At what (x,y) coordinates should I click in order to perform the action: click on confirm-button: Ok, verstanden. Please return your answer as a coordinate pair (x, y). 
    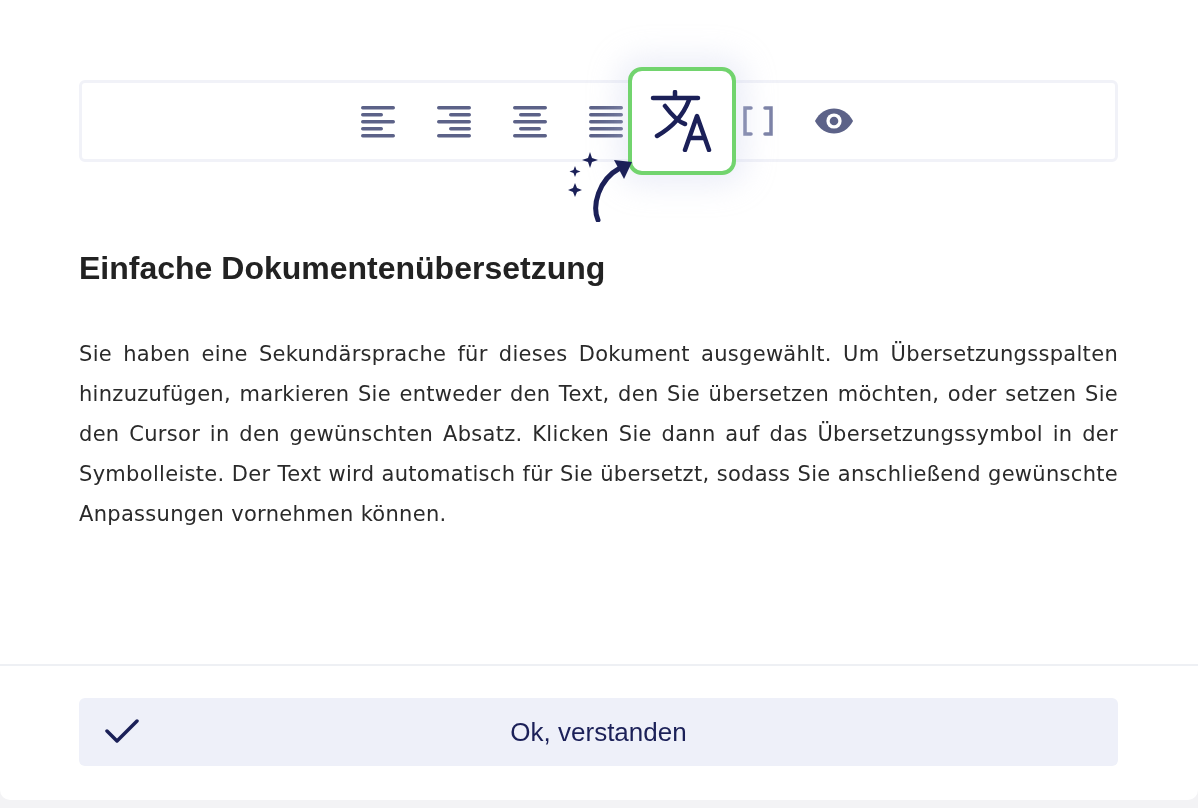
    Looking at the image, I should click on (598, 732).